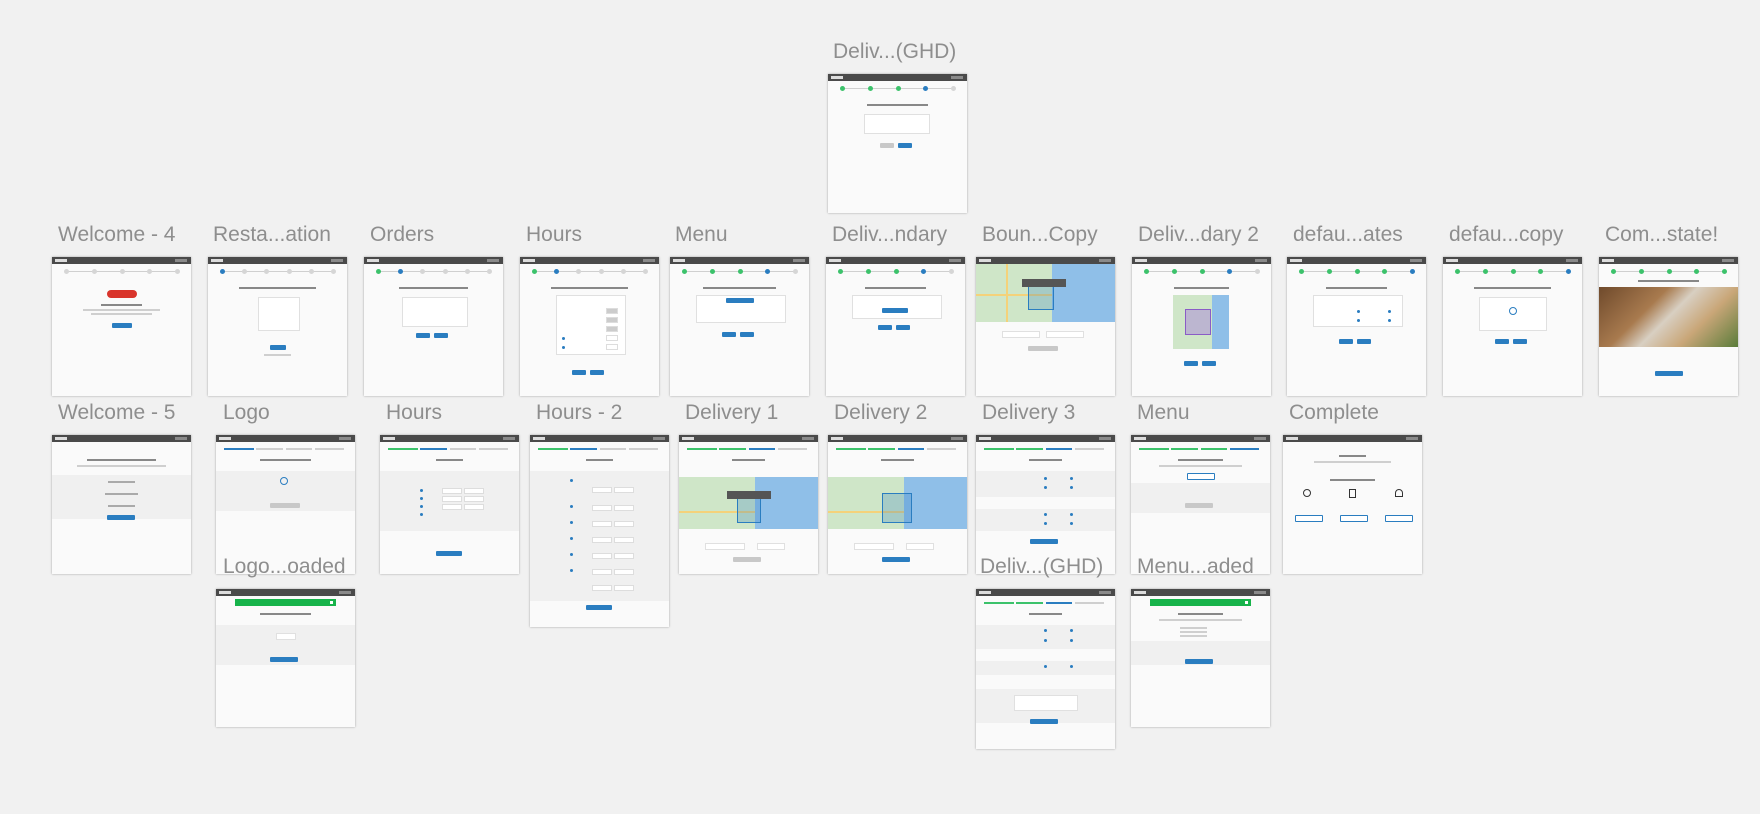 This screenshot has height=814, width=1760. Describe the element at coordinates (1200, 602) in the screenshot. I see `success-banner` at that location.